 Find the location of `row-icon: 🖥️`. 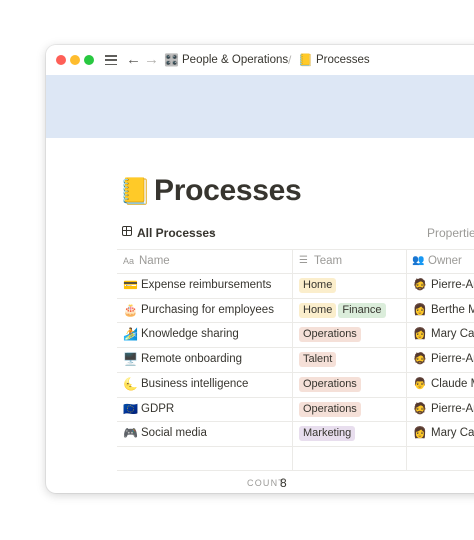

row-icon: 🖥️ is located at coordinates (130, 359).